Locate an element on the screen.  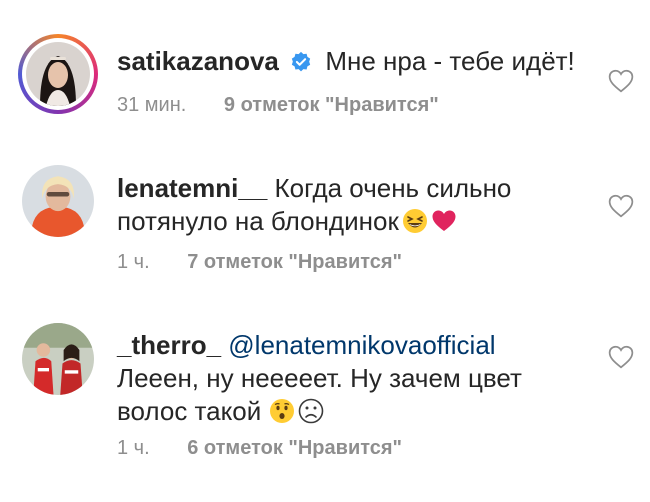
grinning-squinting-face-emoji is located at coordinates (414, 221).